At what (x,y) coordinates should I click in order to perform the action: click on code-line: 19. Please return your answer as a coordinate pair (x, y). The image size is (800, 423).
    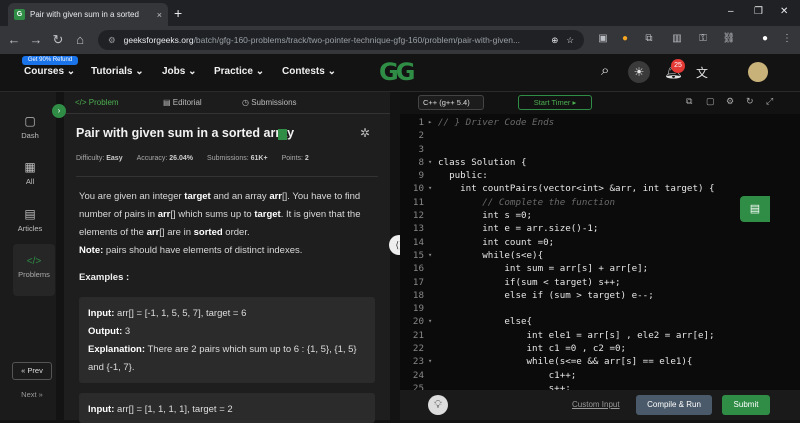
    Looking at the image, I should click on (602, 308).